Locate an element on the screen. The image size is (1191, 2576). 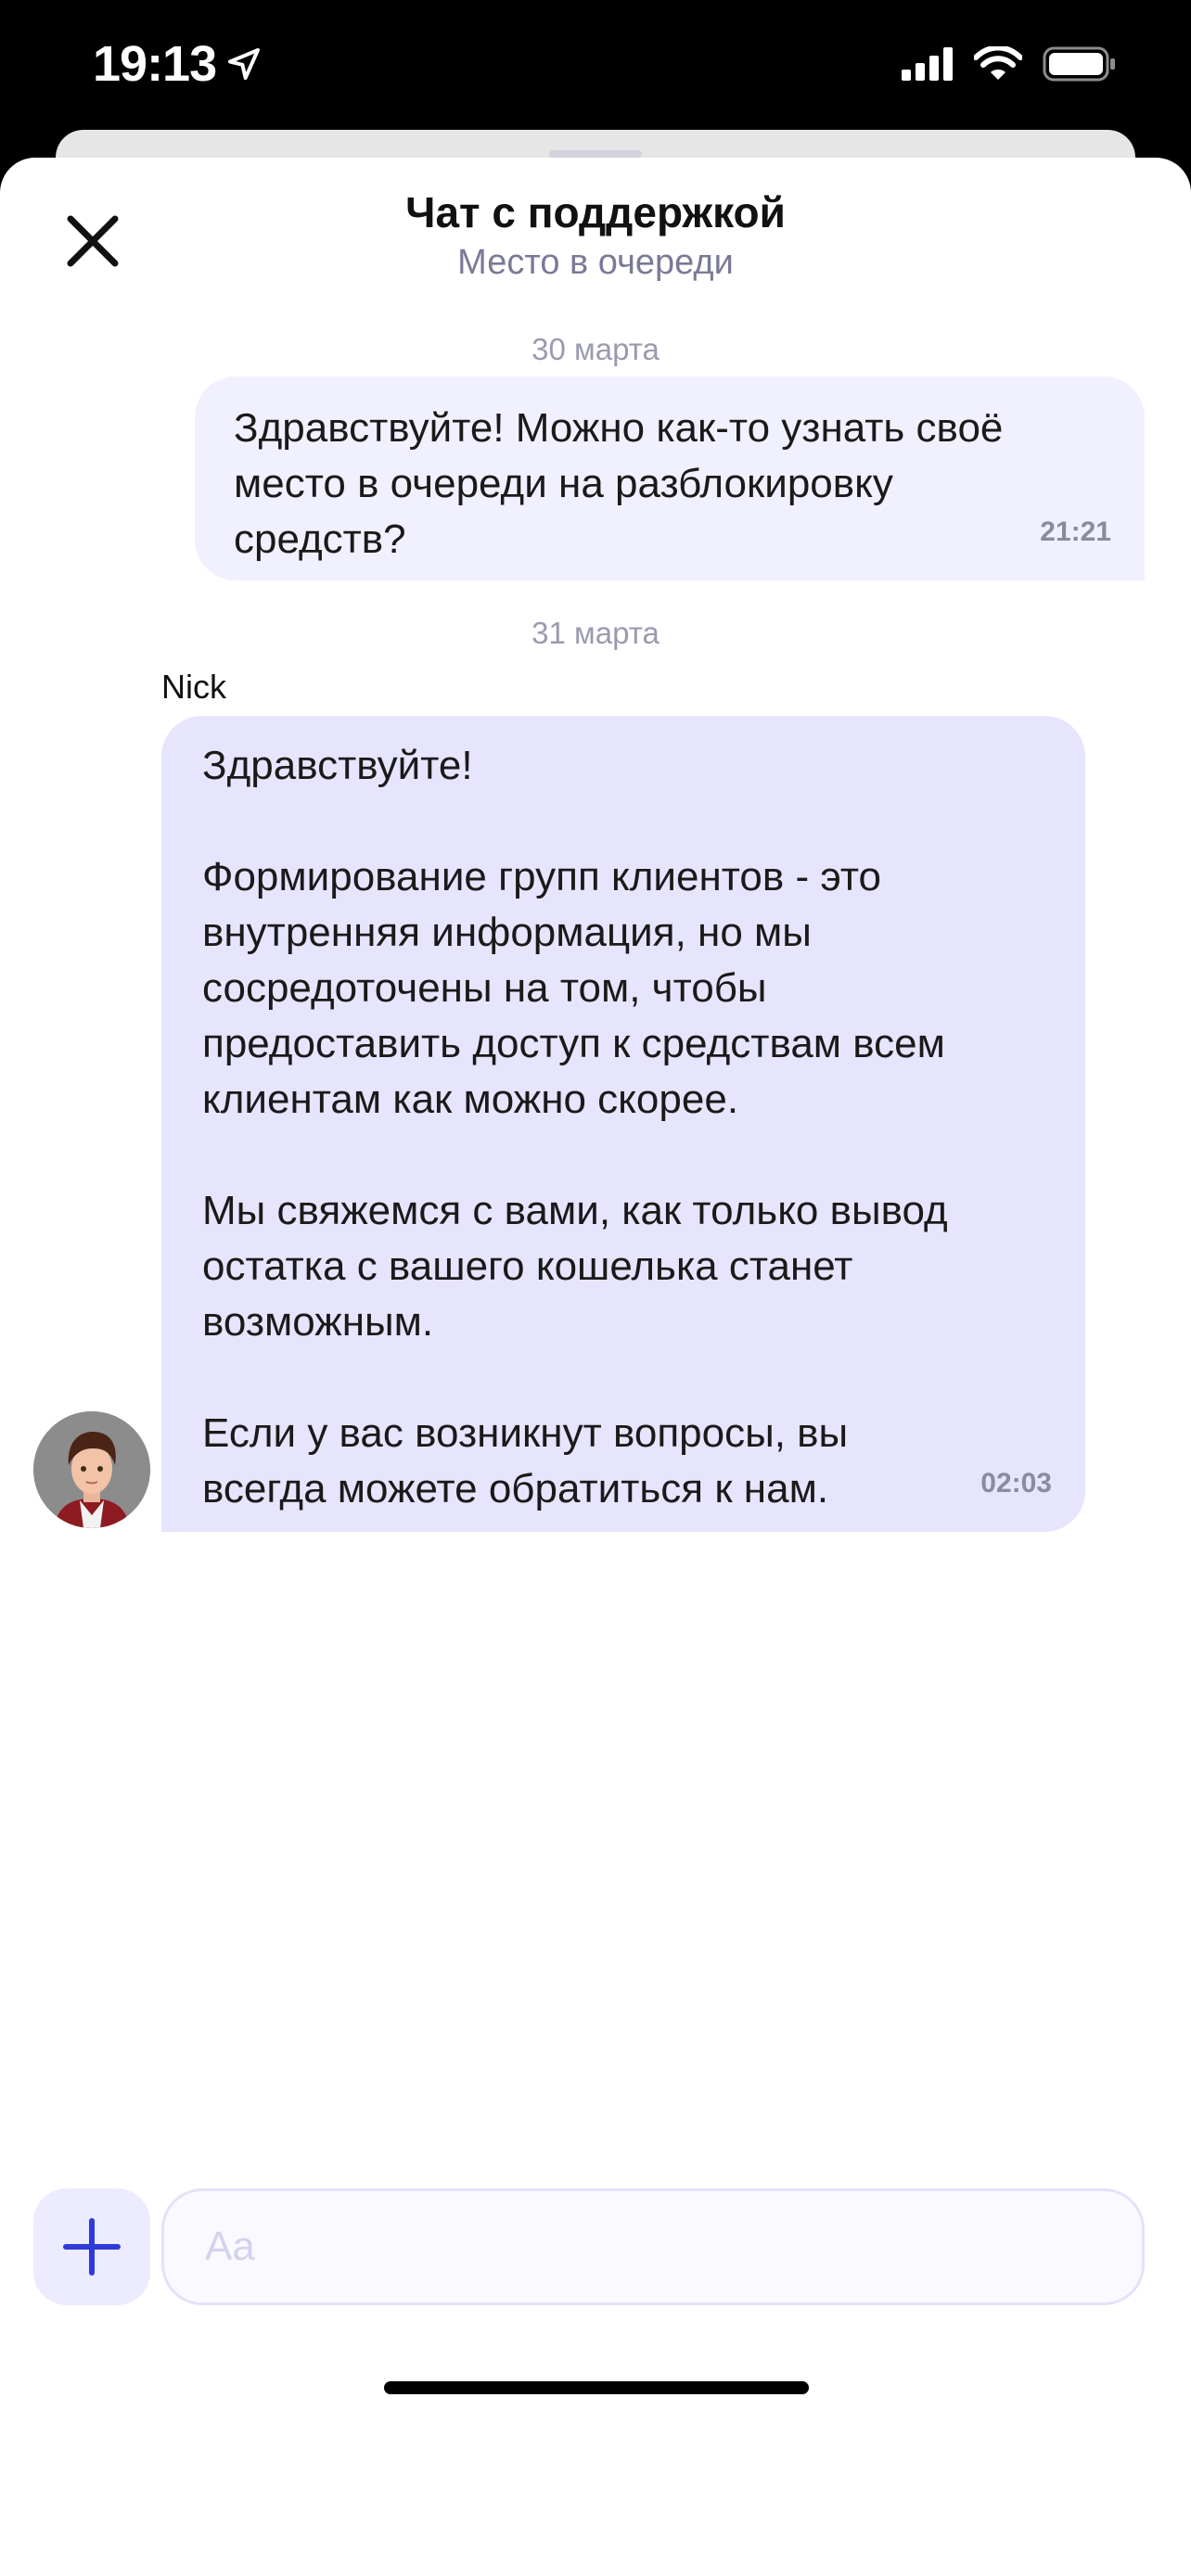
add-attachment-button is located at coordinates (92, 2246).